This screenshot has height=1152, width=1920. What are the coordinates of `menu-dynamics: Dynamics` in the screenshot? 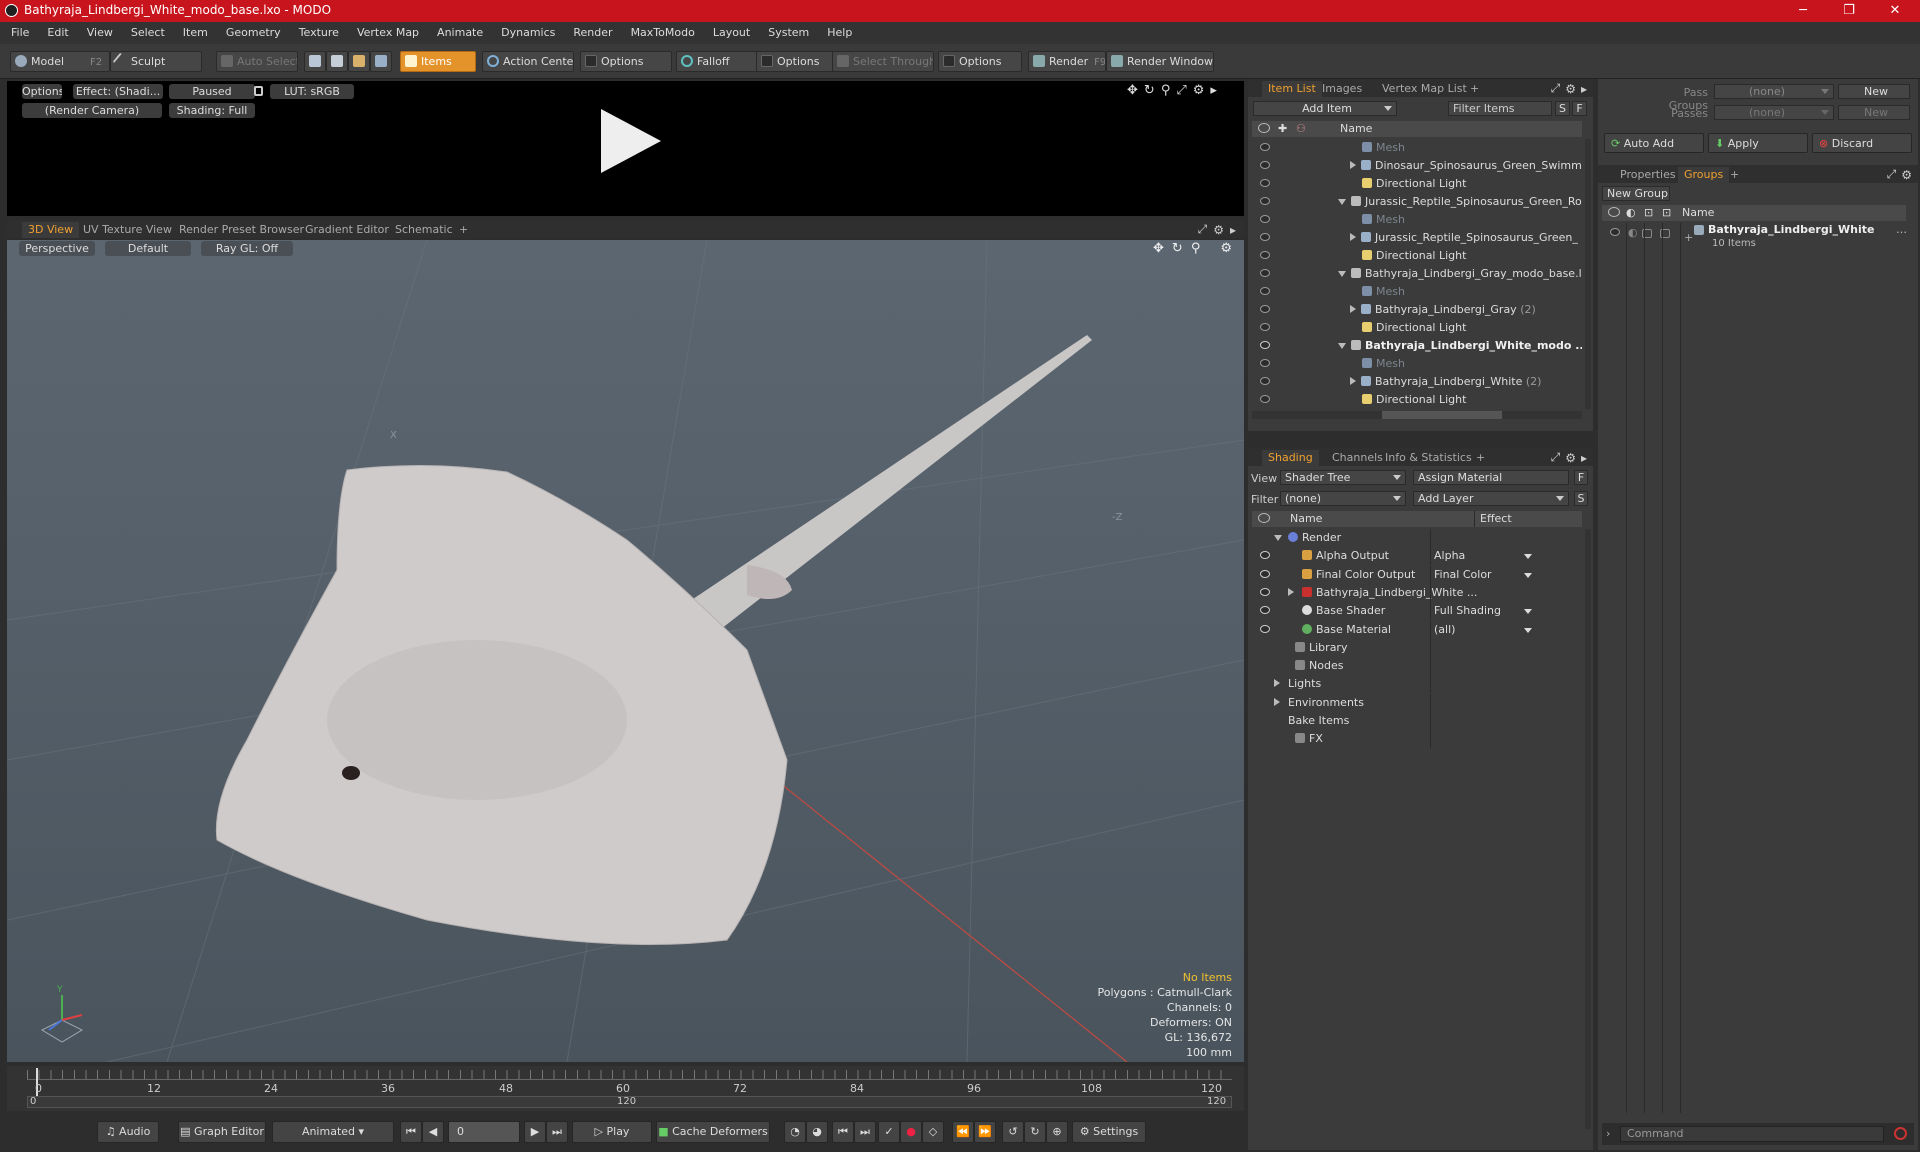 It's located at (528, 33).